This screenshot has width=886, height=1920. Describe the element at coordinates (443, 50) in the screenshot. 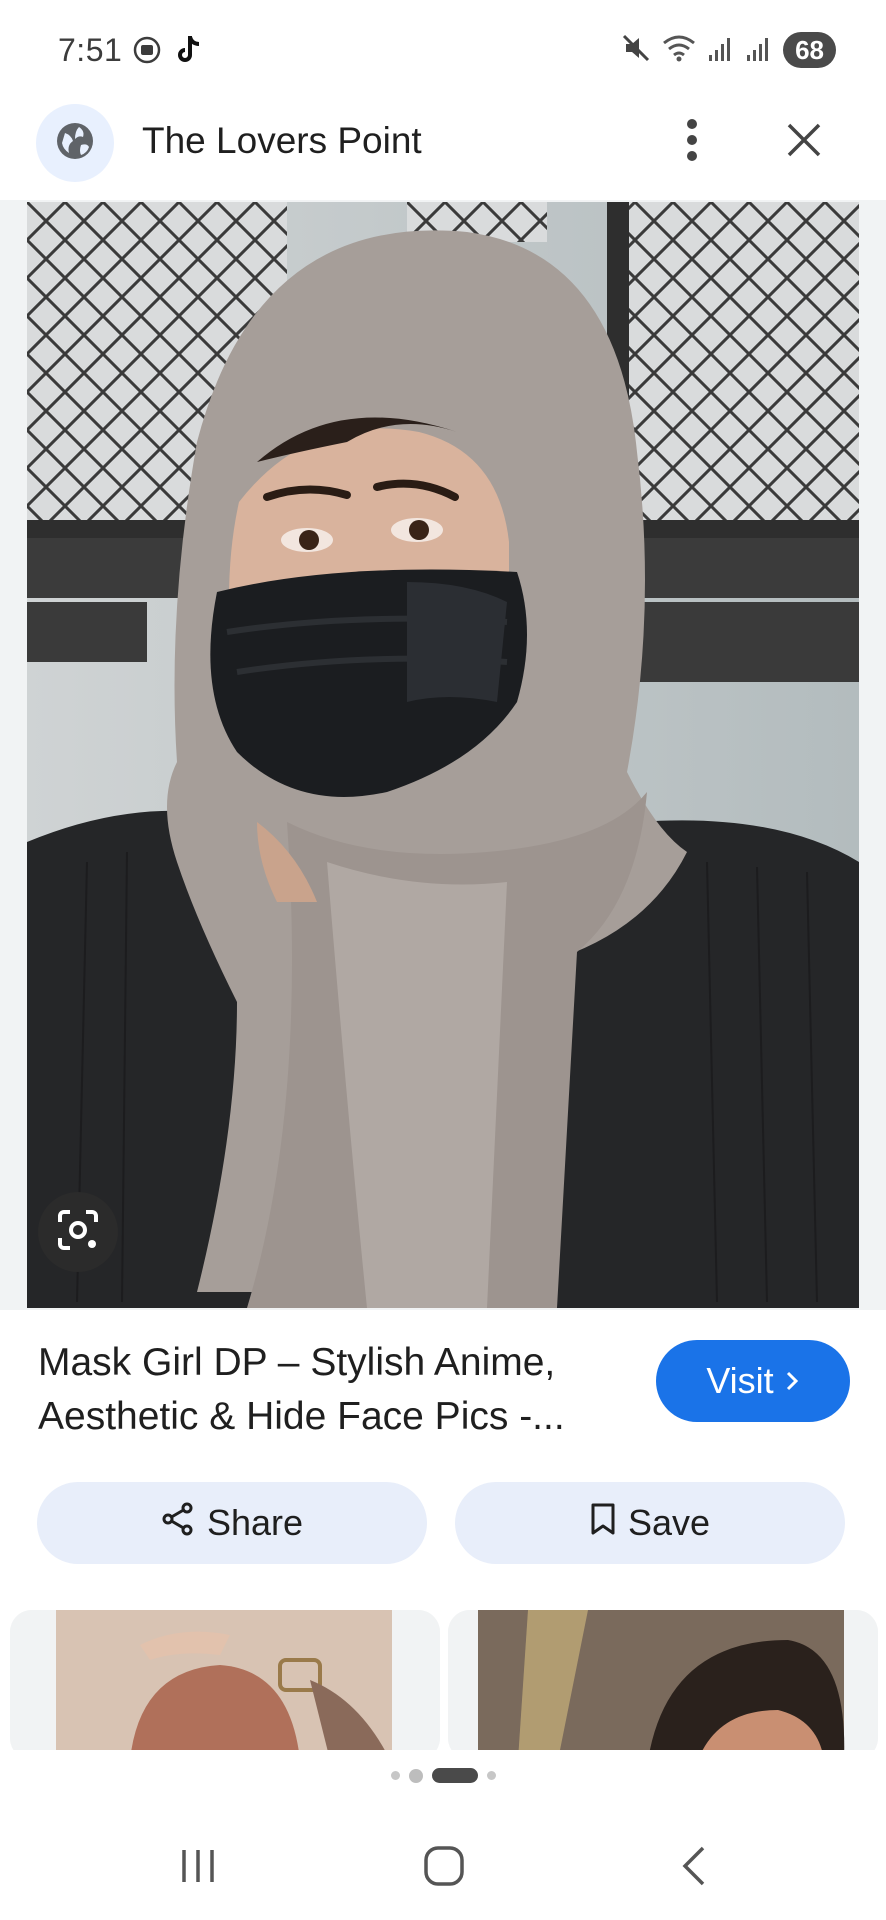

I see `status-bar: 7:51 68` at that location.